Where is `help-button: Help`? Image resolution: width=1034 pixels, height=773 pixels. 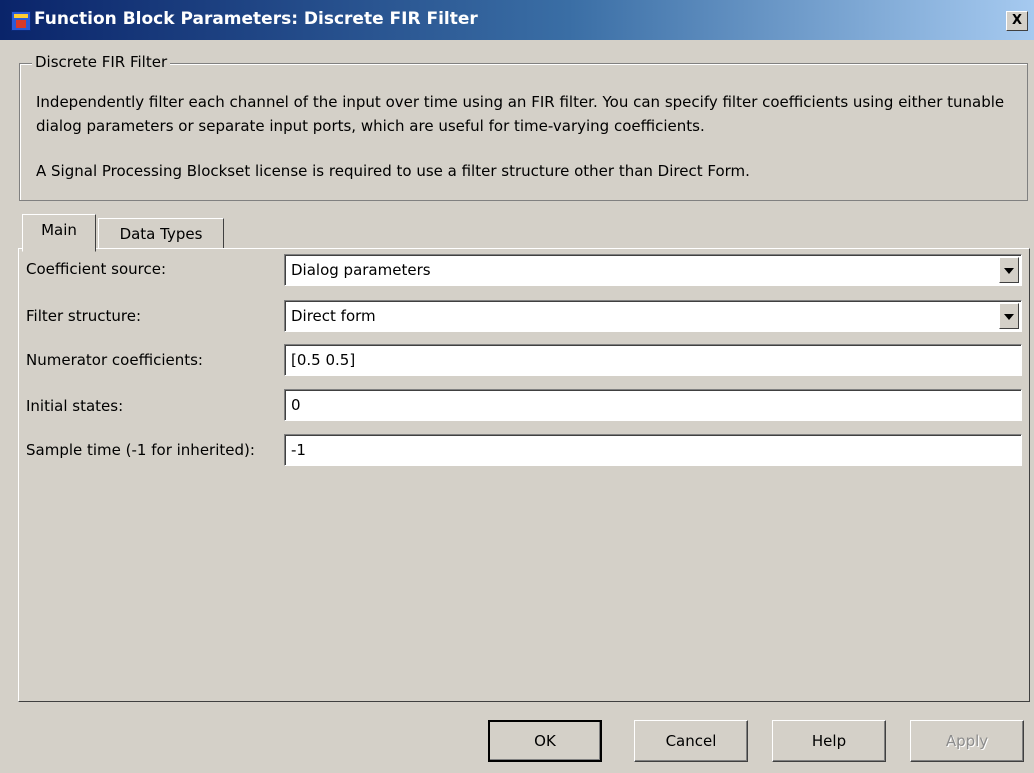
help-button: Help is located at coordinates (829, 741).